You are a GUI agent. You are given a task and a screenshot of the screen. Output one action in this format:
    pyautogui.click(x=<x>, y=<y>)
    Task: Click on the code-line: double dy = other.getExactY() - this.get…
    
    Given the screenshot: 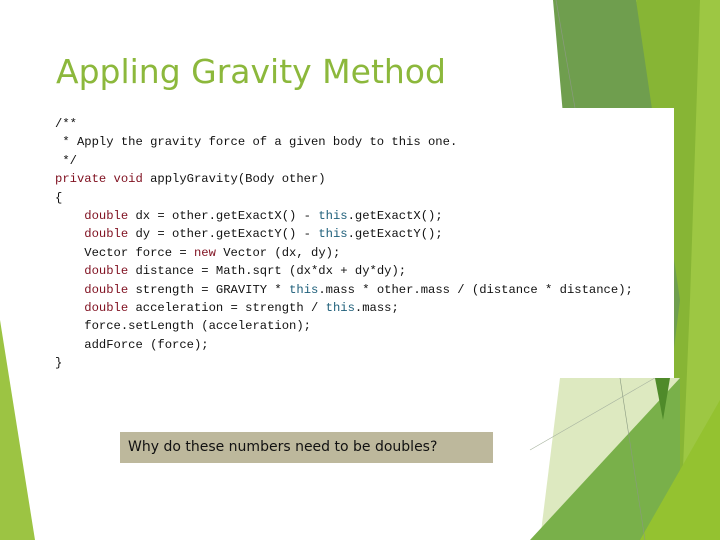 What is the action you would take?
    pyautogui.click(x=344, y=234)
    